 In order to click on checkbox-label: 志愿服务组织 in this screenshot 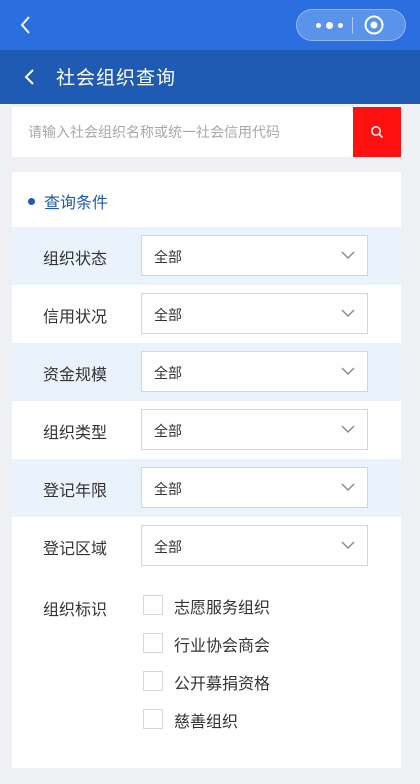, I will do `click(222, 606)`.